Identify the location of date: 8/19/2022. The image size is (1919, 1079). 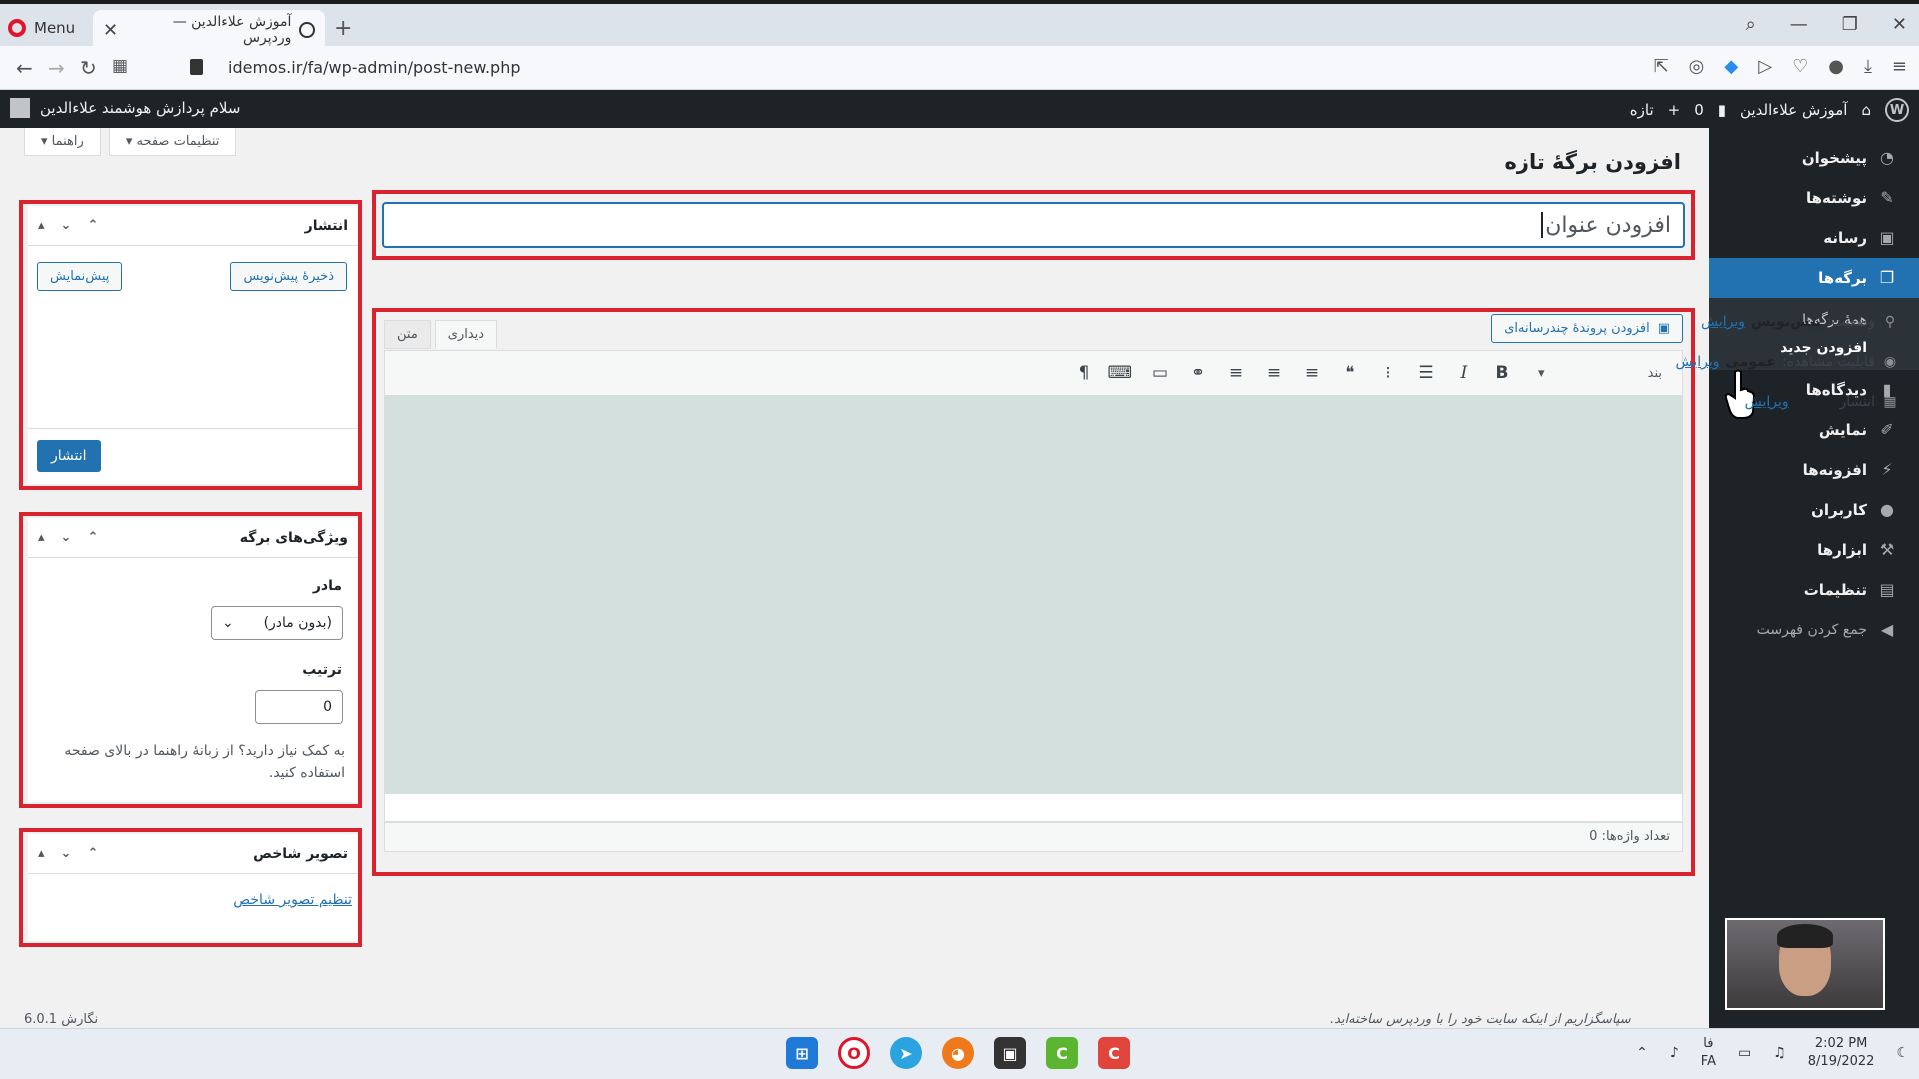
(1841, 1061).